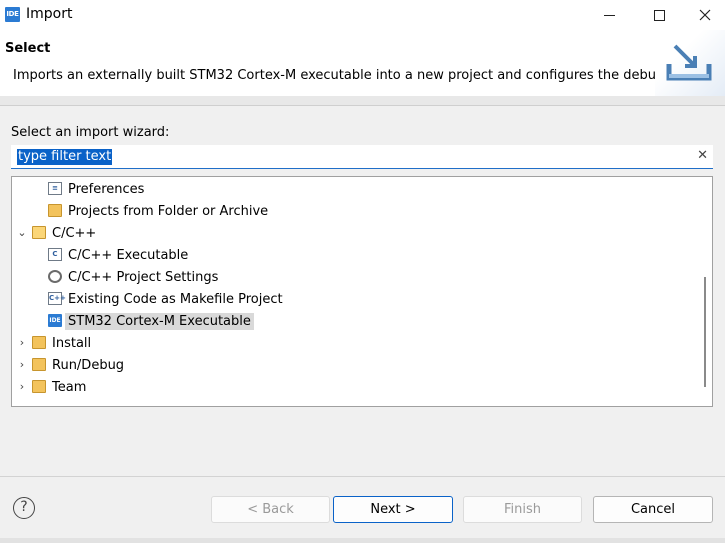  Describe the element at coordinates (159, 321) in the screenshot. I see `tree-item-label-selected: STM32 Cortex-M Executable` at that location.